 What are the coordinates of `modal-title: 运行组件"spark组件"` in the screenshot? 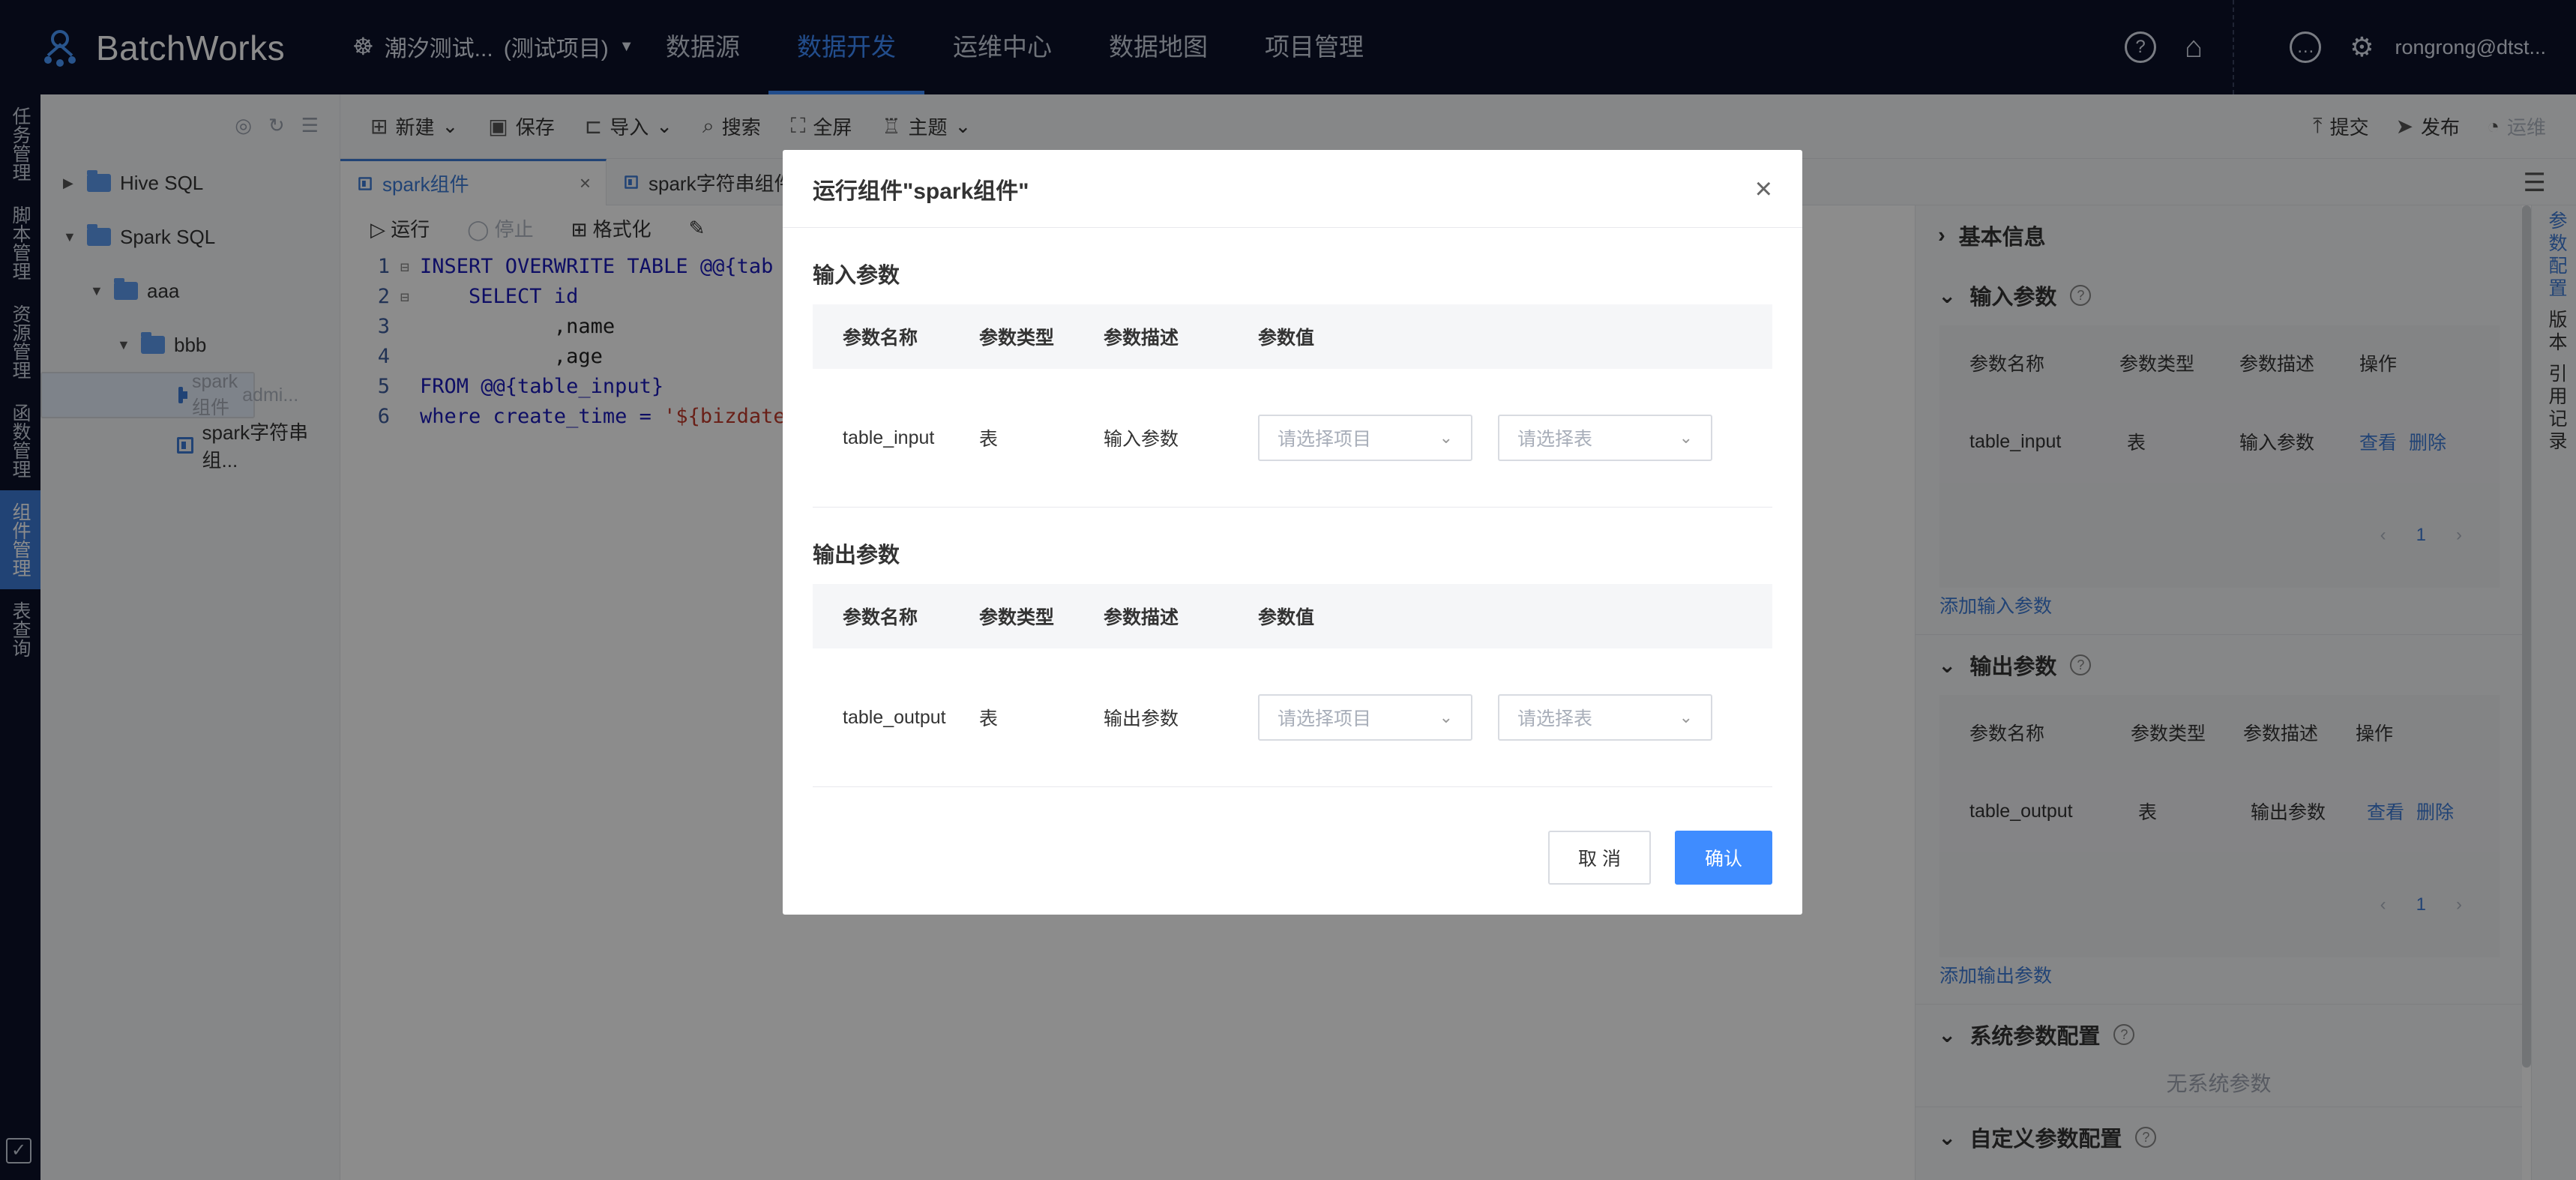 It's located at (1292, 189).